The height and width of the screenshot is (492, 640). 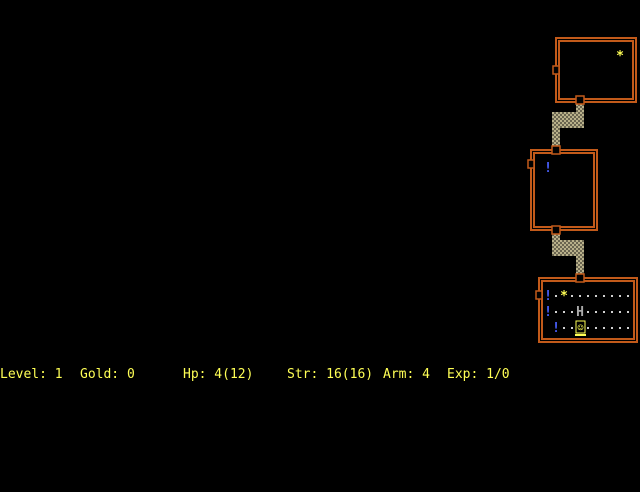 I want to click on monster-icon: H, so click(x=580, y=312).